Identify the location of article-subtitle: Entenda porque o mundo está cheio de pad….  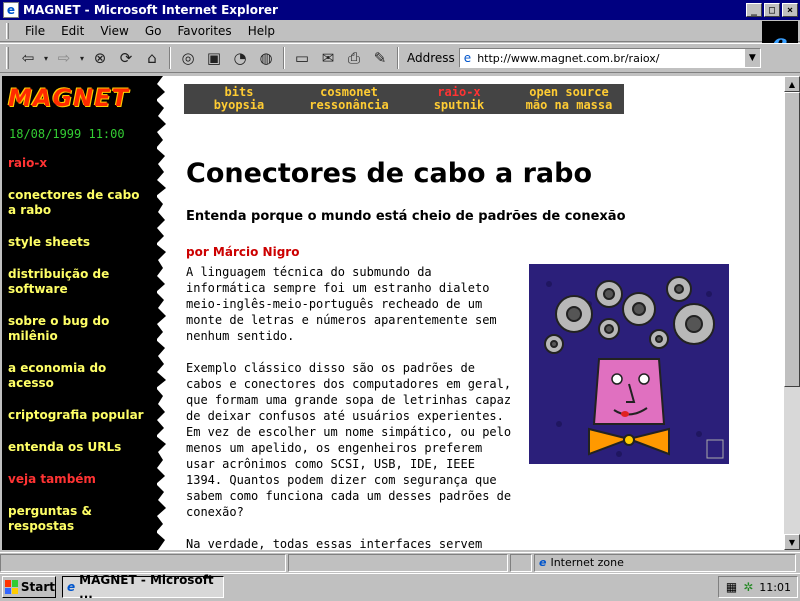
(406, 216).